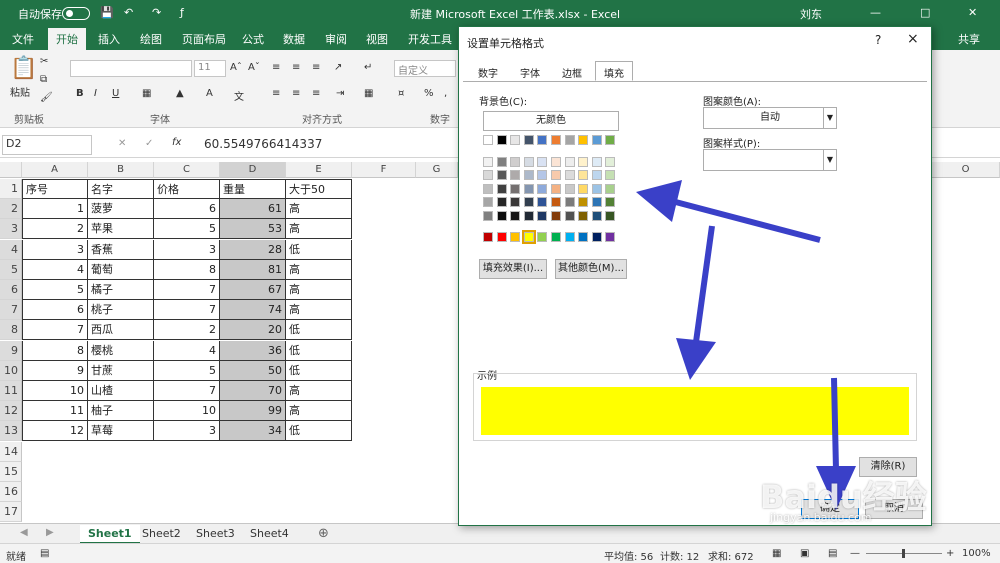 This screenshot has height=563, width=1000. Describe the element at coordinates (744, 220) in the screenshot. I see `arrow-line-palette` at that location.